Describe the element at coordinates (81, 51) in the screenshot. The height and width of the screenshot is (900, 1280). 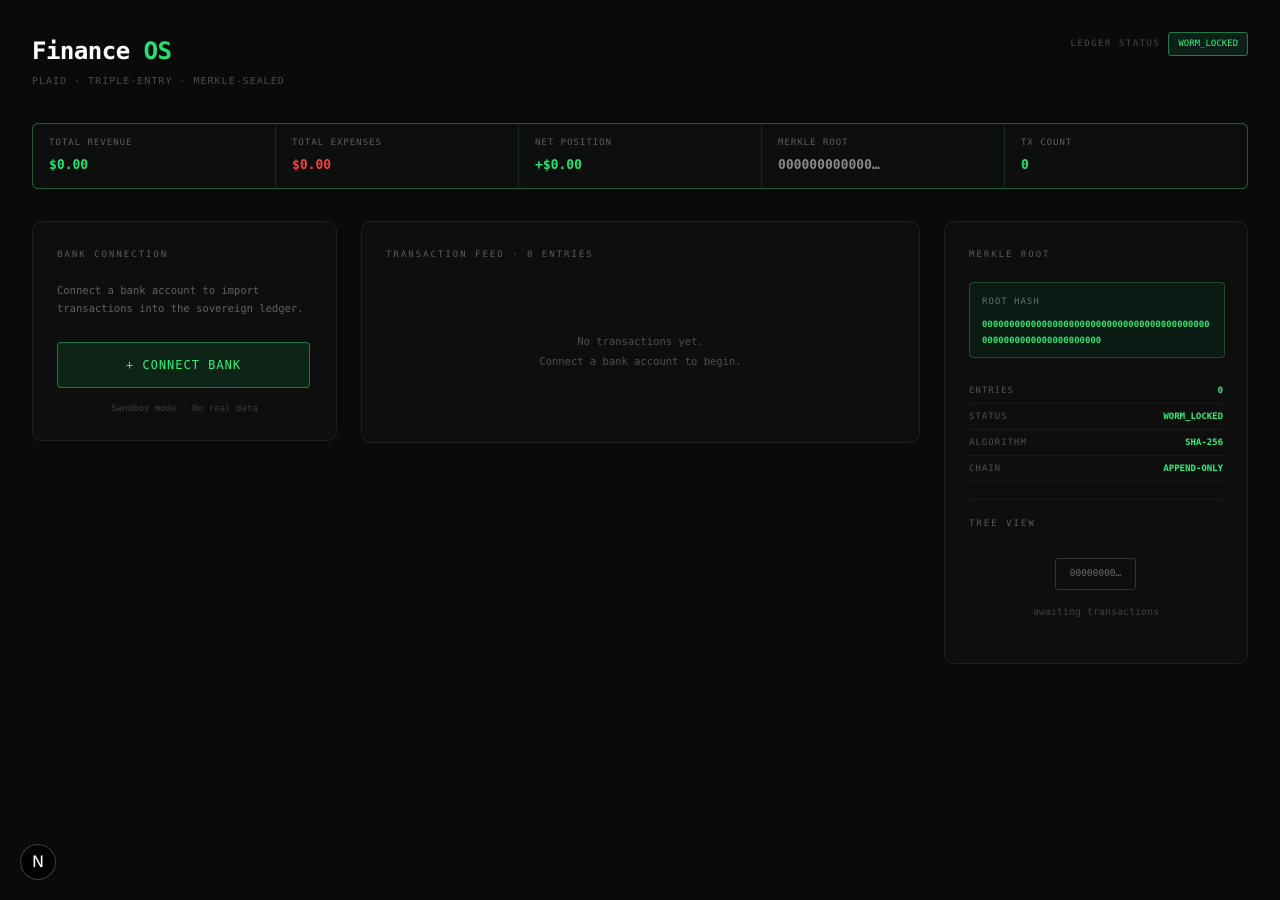
I see `app-title-main: Finance` at that location.